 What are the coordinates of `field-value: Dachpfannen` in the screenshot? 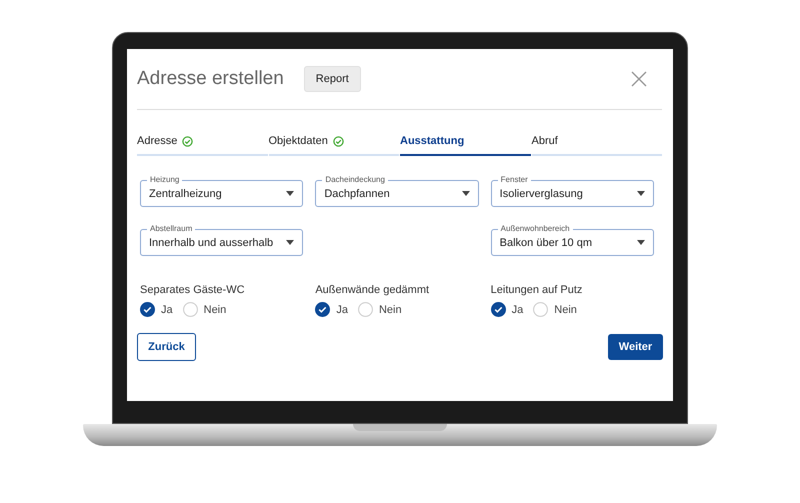 It's located at (357, 194).